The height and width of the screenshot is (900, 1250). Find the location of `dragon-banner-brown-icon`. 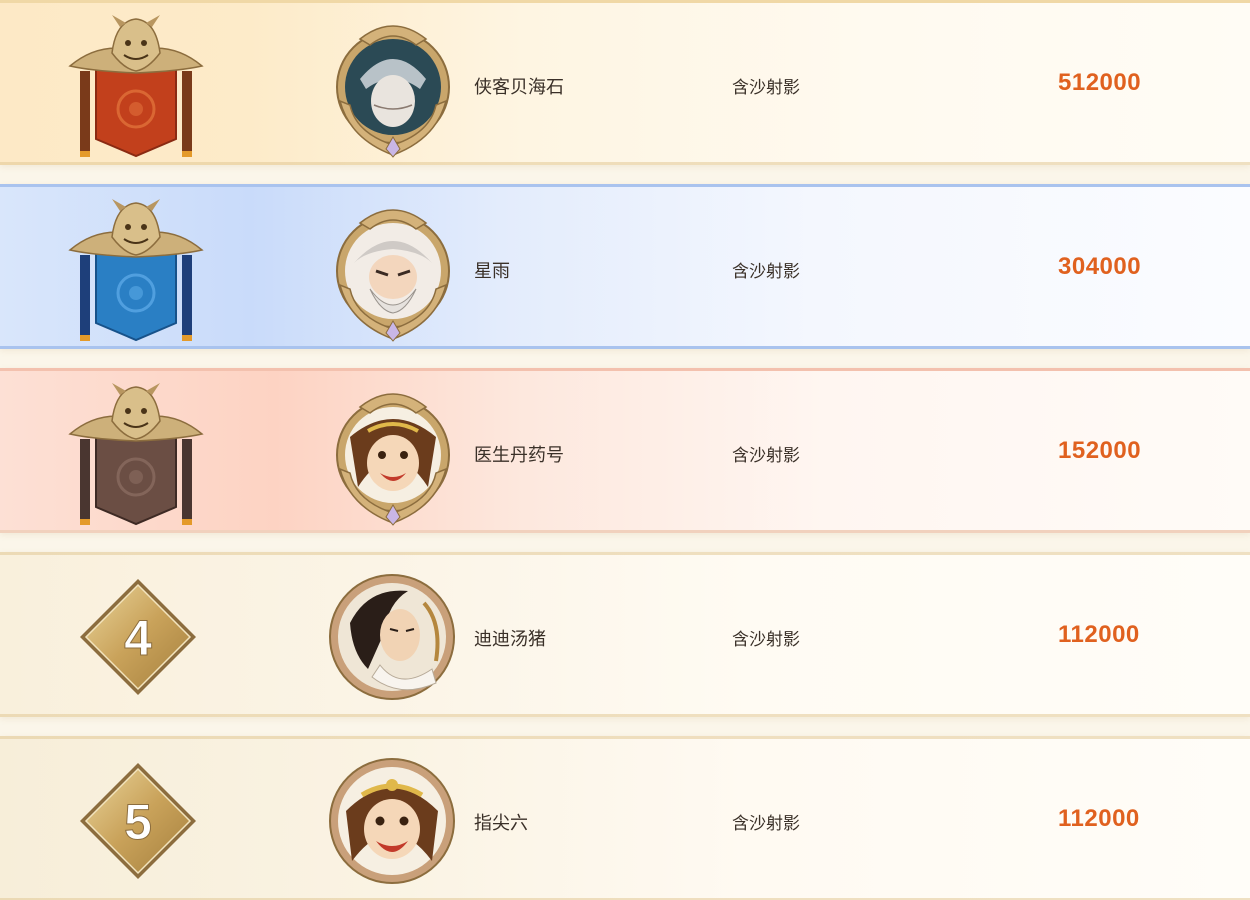

dragon-banner-brown-icon is located at coordinates (136, 454).